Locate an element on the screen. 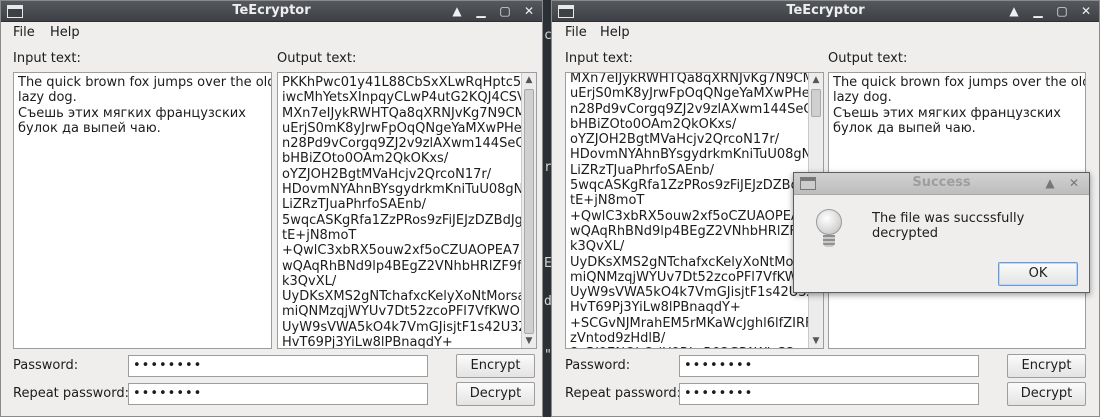  ok-button: OK is located at coordinates (1038, 274).